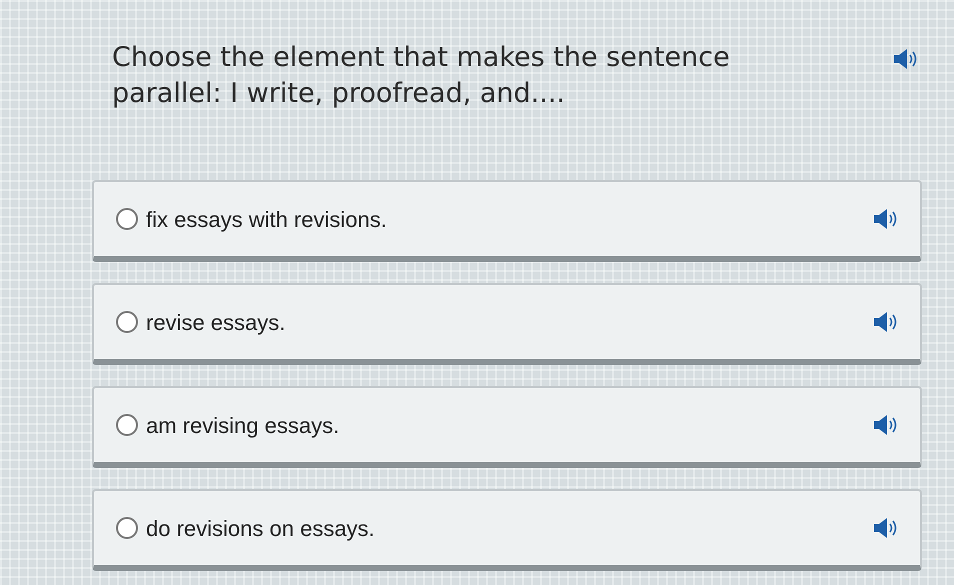  I want to click on answer-option: do revisions on essays., so click(507, 530).